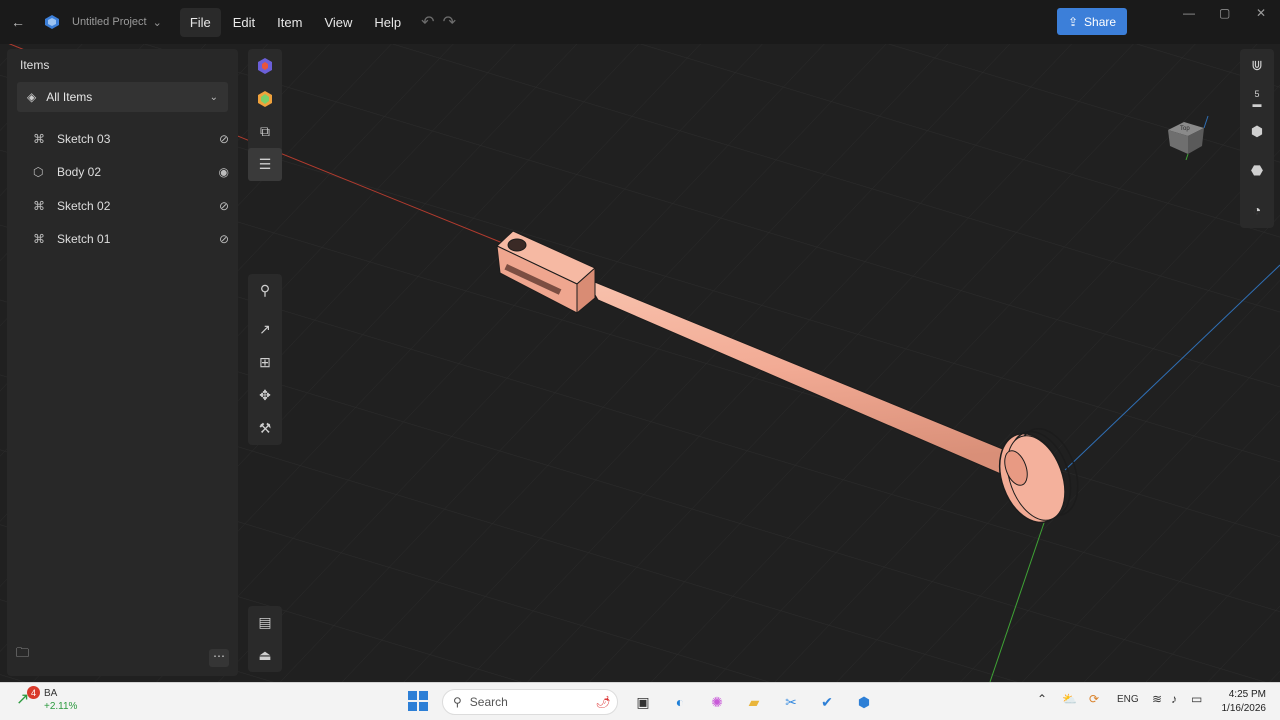  Describe the element at coordinates (1189, 13) in the screenshot. I see `minimize-icon: —` at that location.